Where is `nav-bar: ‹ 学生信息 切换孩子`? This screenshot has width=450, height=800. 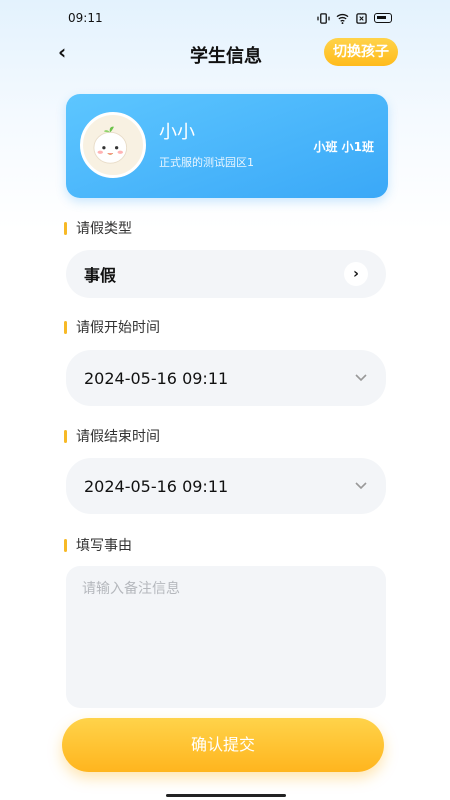
nav-bar: ‹ 学生信息 切换孩子 is located at coordinates (226, 53).